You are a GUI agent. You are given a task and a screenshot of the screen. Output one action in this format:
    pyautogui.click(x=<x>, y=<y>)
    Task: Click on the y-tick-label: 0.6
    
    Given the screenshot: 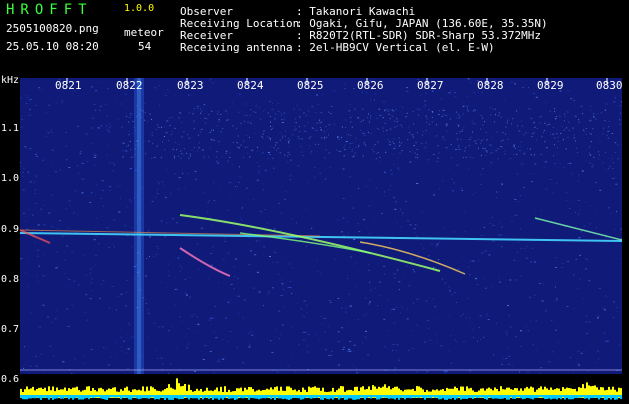 What is the action you would take?
    pyautogui.click(x=10, y=380)
    